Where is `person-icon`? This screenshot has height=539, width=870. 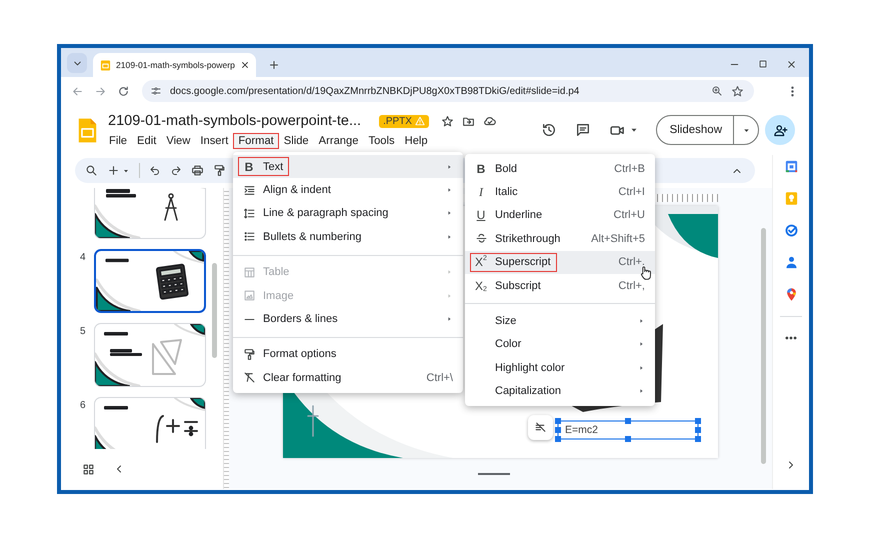 person-icon is located at coordinates (791, 262).